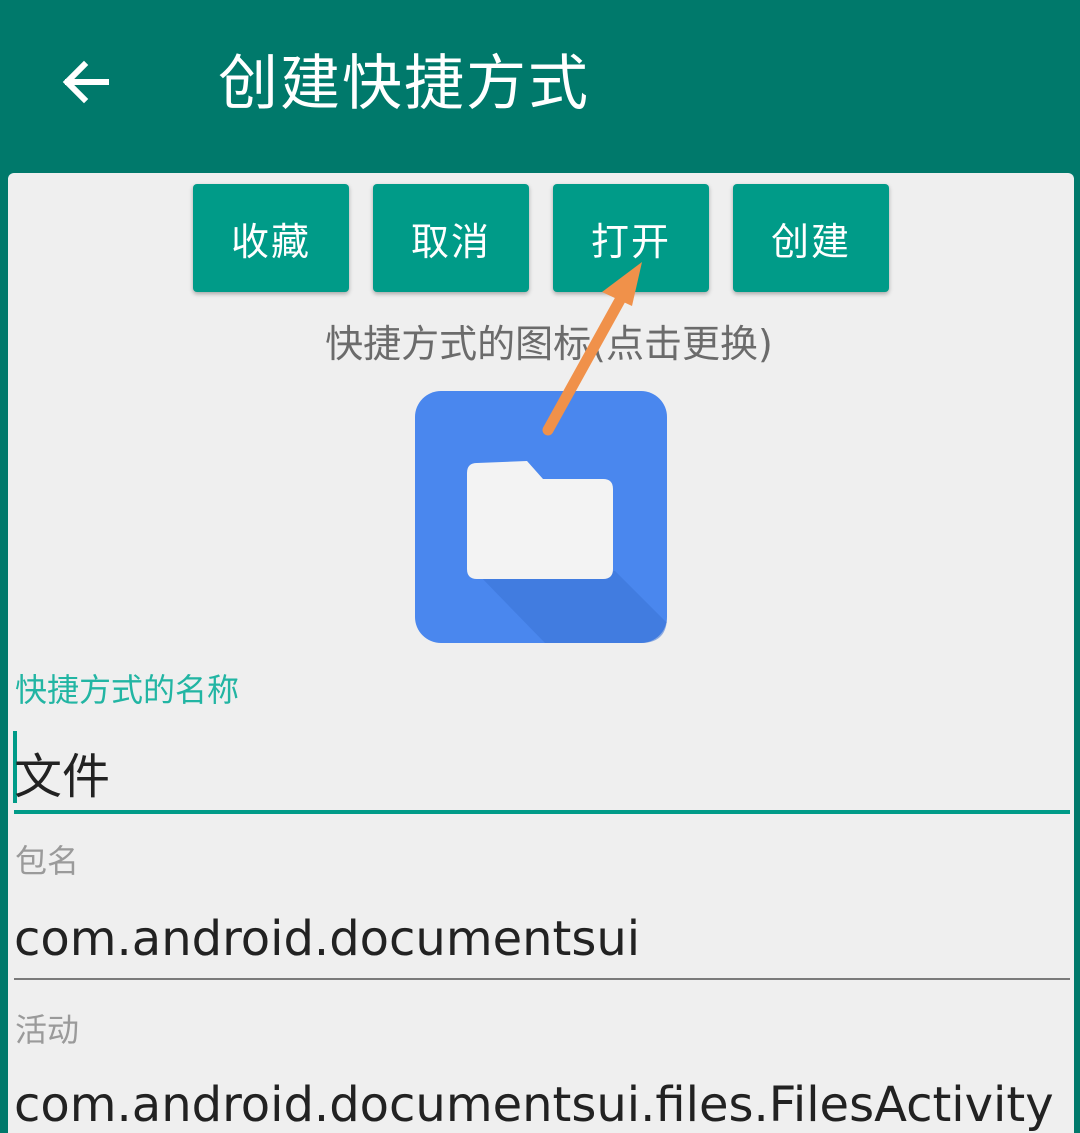 The width and height of the screenshot is (1080, 1133). I want to click on folder-icon, so click(541, 517).